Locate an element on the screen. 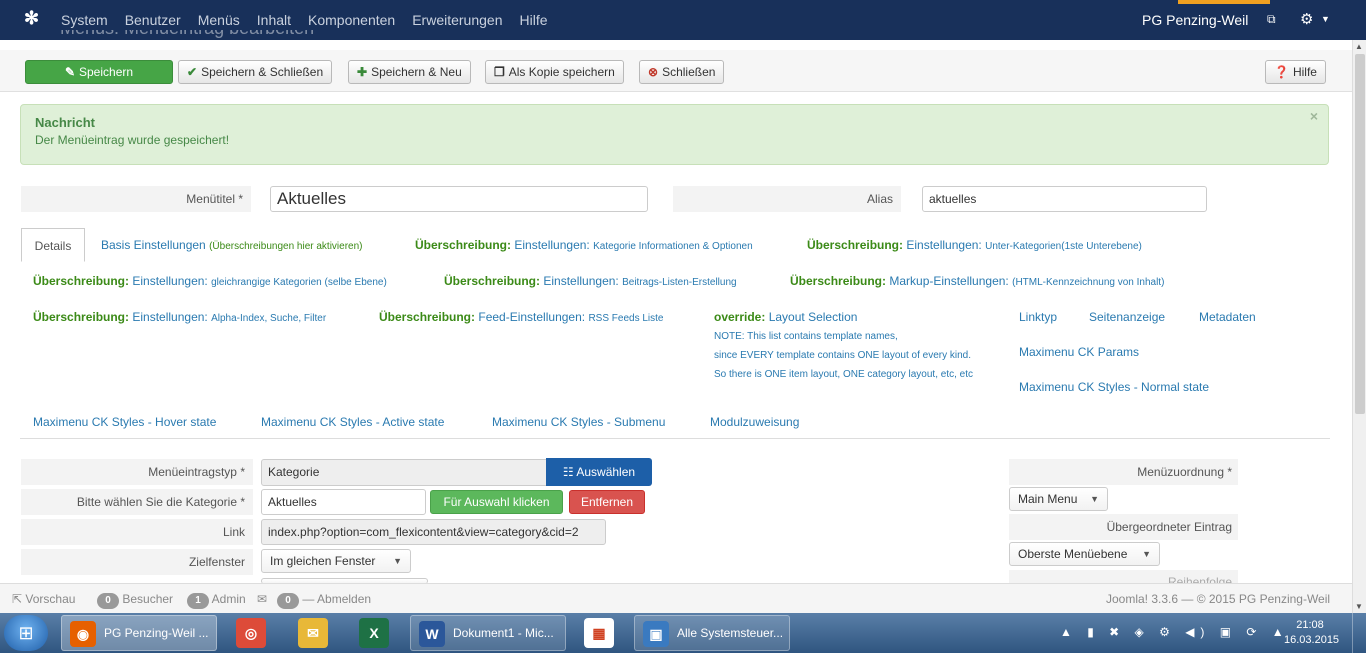 The height and width of the screenshot is (653, 1366). target-select: Im gleichen Fenster ▼ is located at coordinates (336, 561).